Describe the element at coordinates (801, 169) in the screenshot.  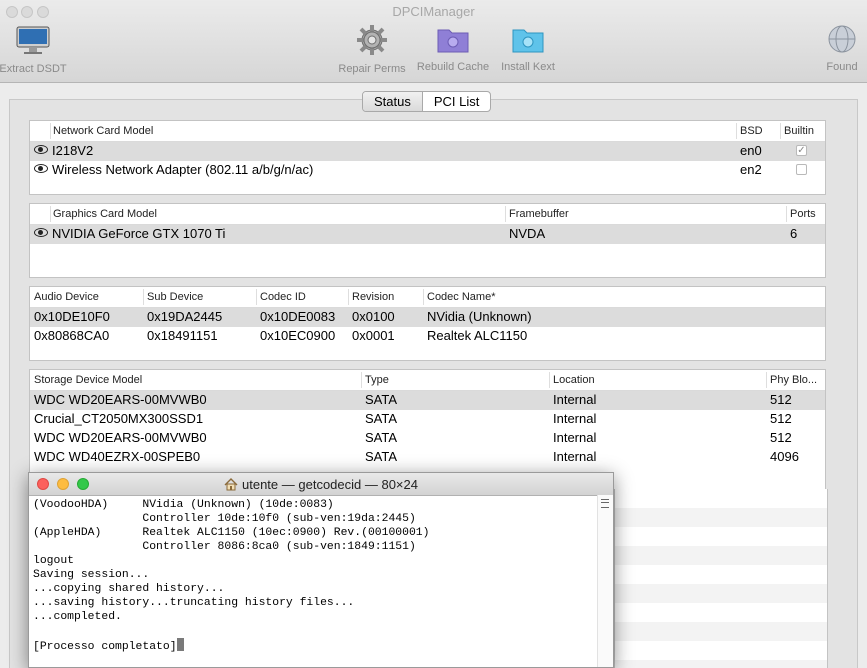
I see `builtin-checkbox` at that location.